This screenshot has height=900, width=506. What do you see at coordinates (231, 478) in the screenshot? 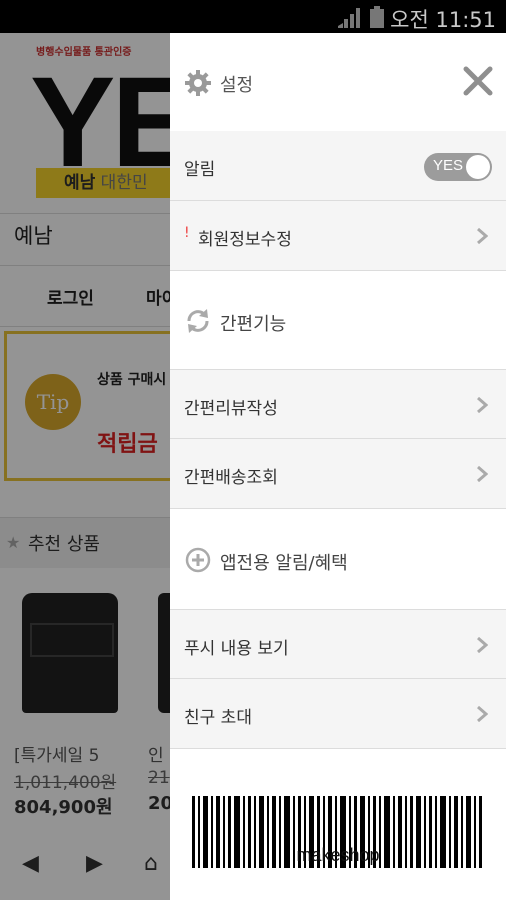
I see `quick-delivery-label: 간편배송조회` at bounding box center [231, 478].